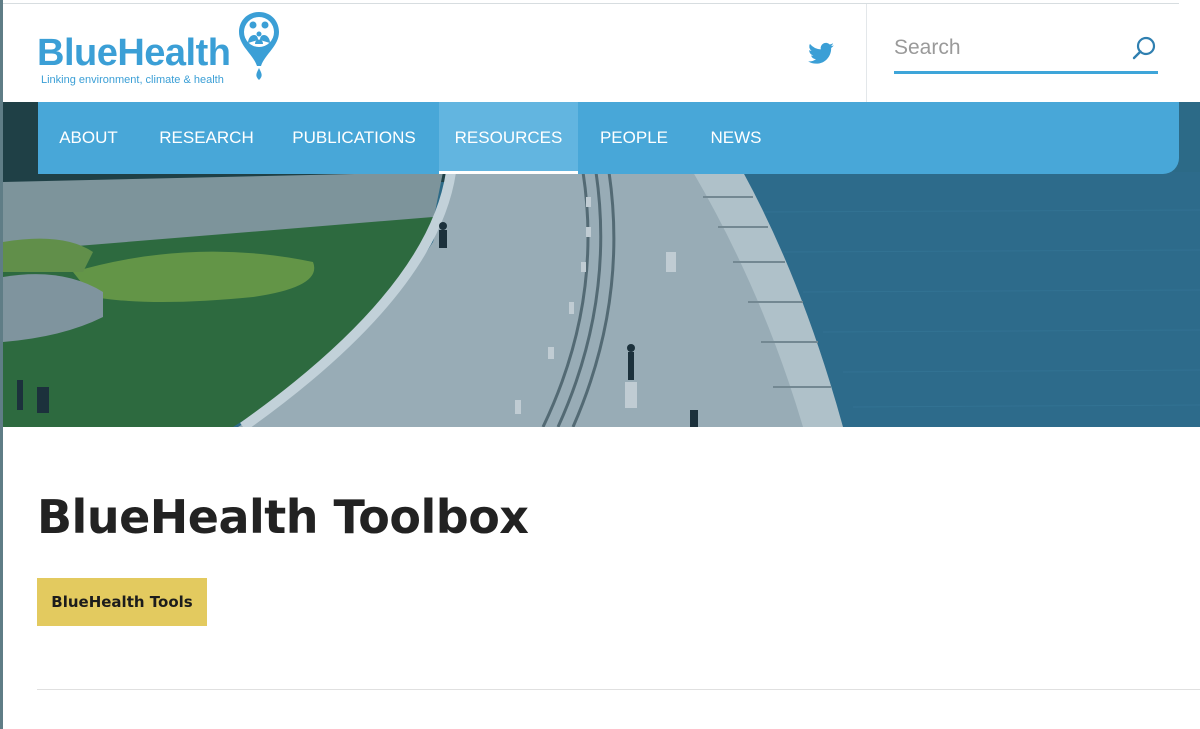 The height and width of the screenshot is (729, 1200). Describe the element at coordinates (618, 689) in the screenshot. I see `content-divider` at that location.